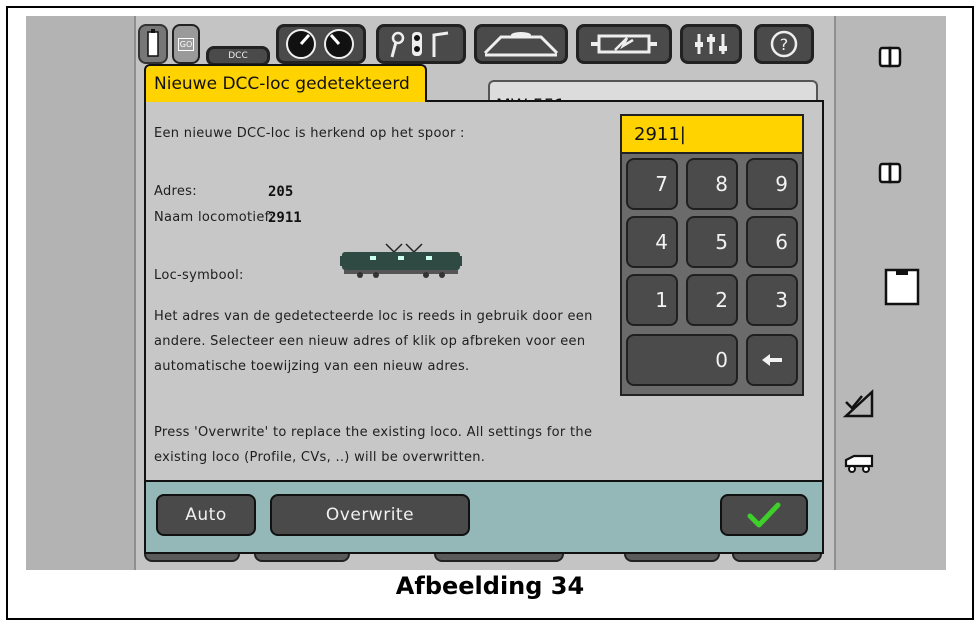 The width and height of the screenshot is (980, 626). What do you see at coordinates (652, 242) in the screenshot?
I see `key-4: 4` at bounding box center [652, 242].